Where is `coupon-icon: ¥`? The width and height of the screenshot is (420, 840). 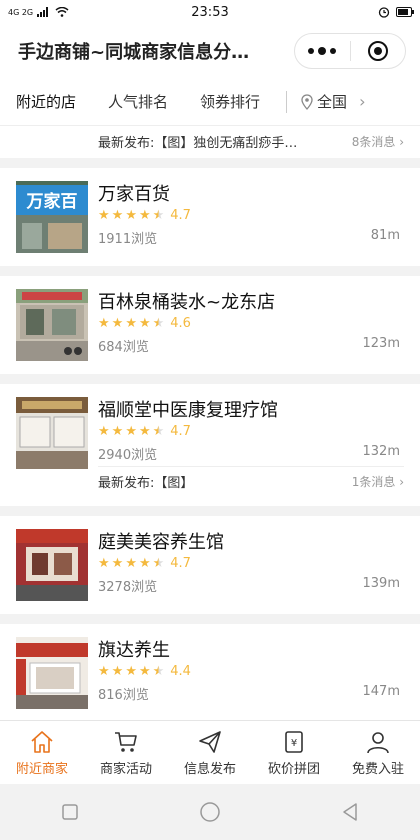
coupon-icon: ¥ is located at coordinates (294, 741).